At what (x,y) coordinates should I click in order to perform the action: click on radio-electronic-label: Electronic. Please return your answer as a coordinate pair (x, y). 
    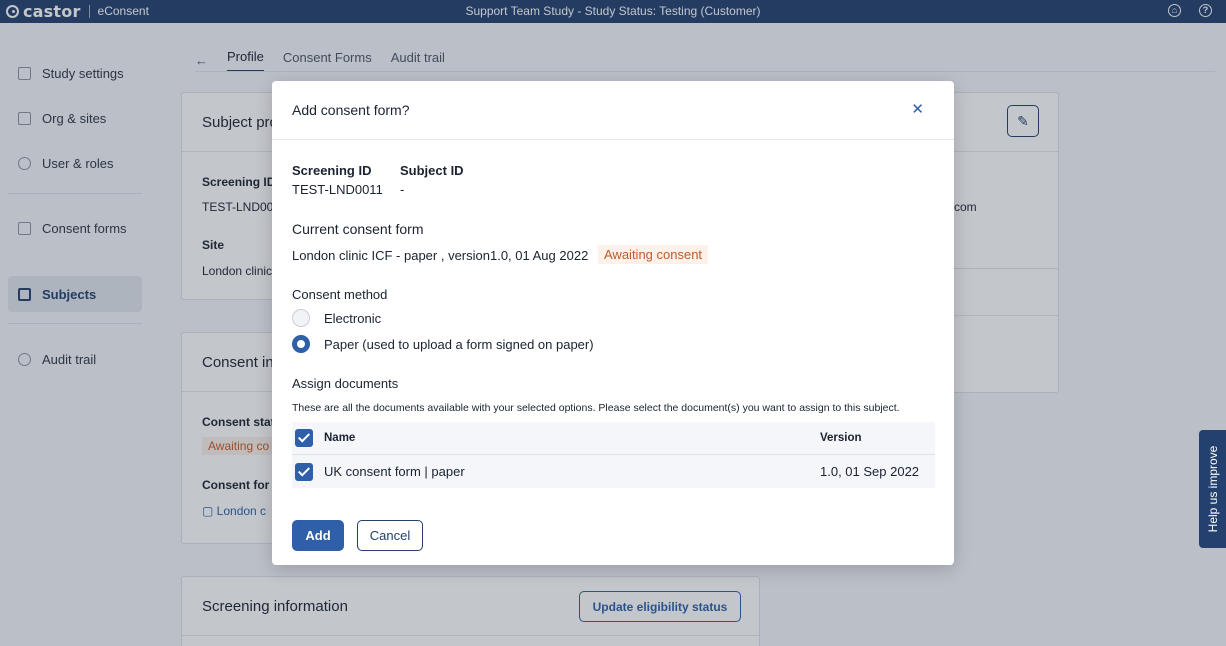
    Looking at the image, I should click on (353, 318).